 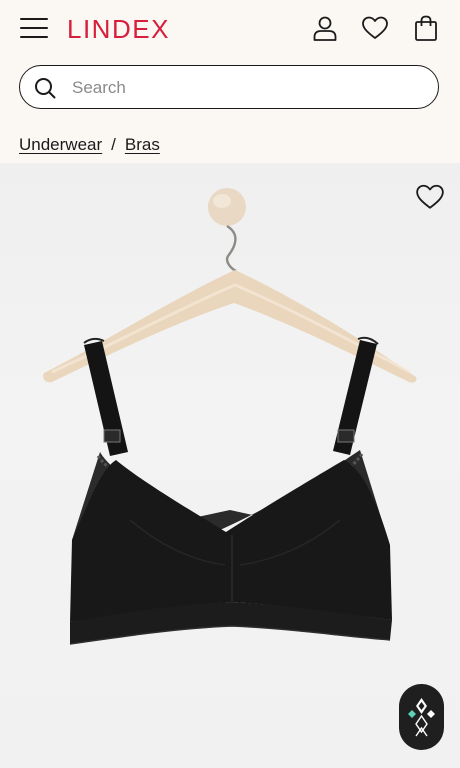 I want to click on heart-outline-icon, so click(x=430, y=197).